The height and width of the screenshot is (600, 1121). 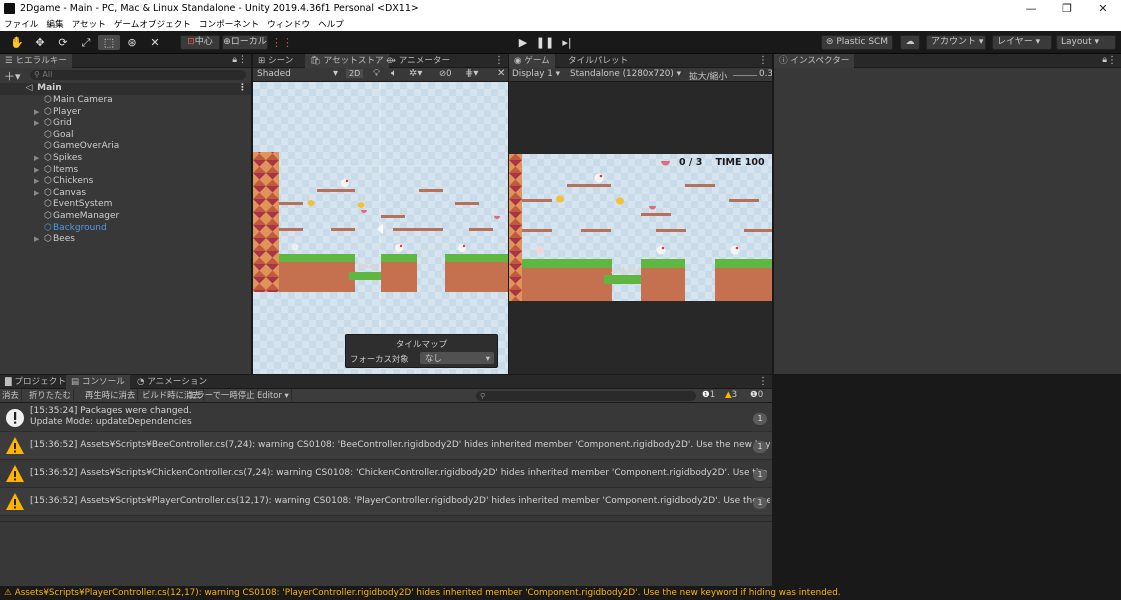 I want to click on hidden-objects-toggle: ⊘0, so click(x=445, y=74).